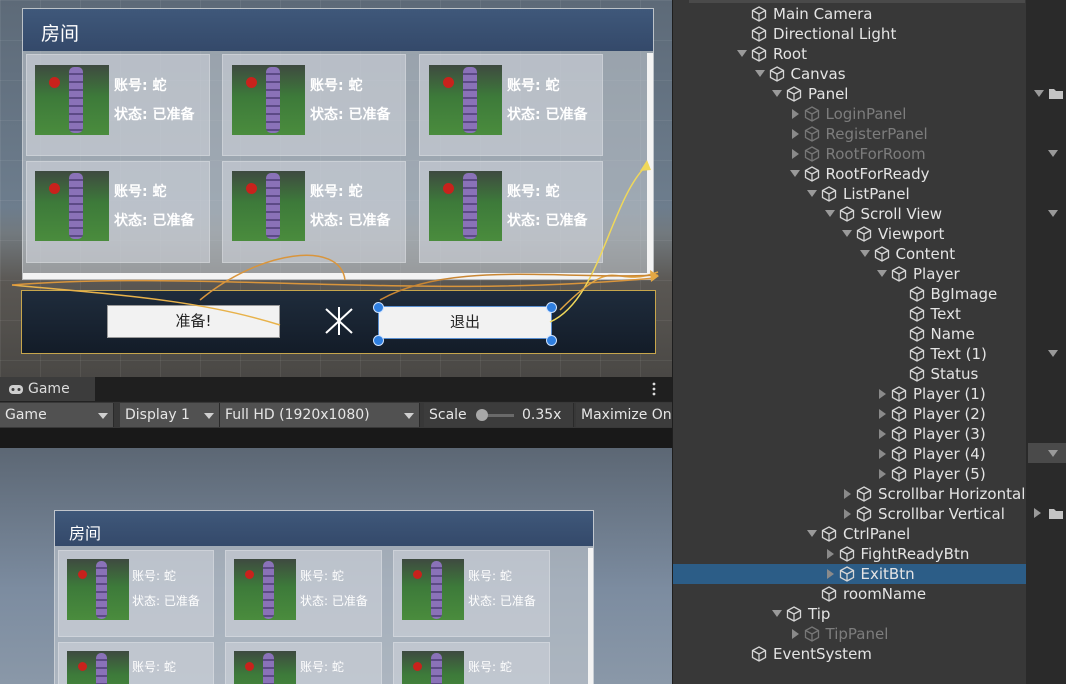  I want to click on hierarchy-item: TipPanel, so click(850, 634).